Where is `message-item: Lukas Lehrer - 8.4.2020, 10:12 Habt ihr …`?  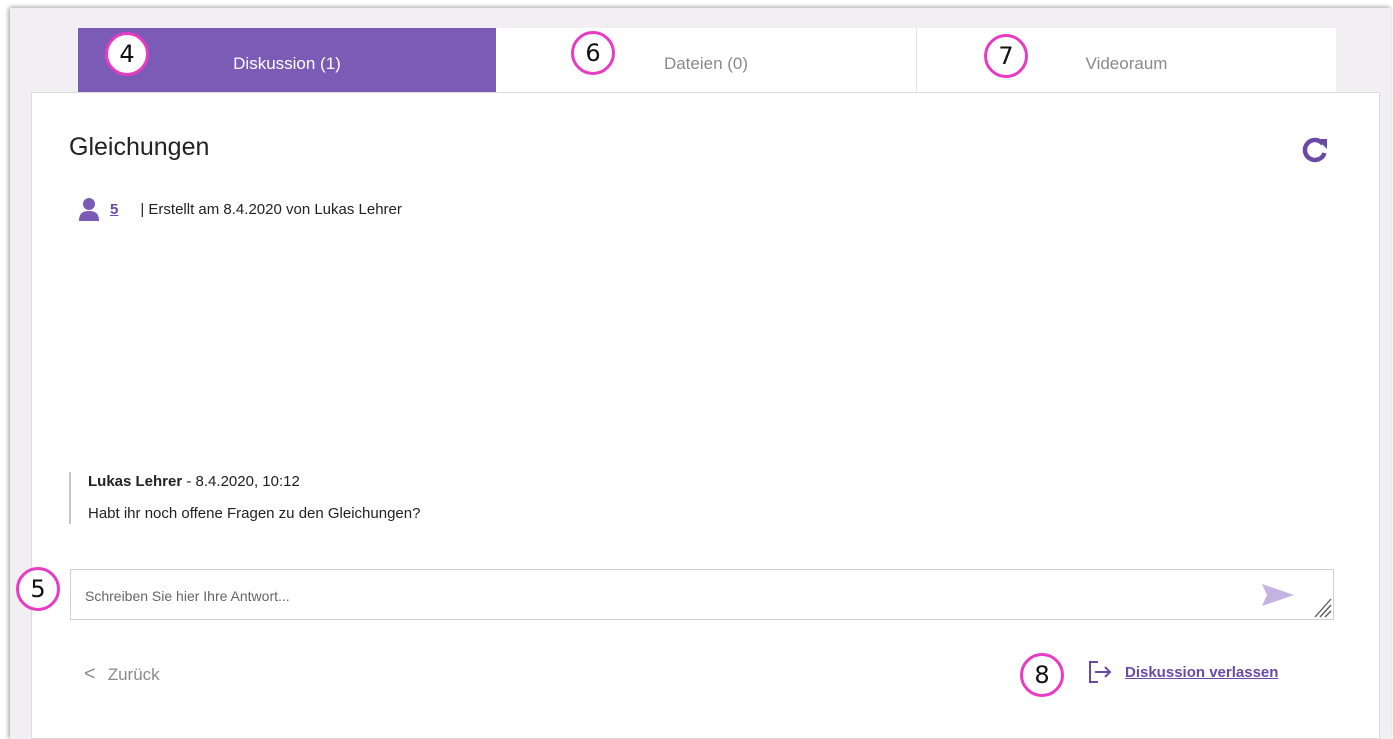
message-item: Lukas Lehrer - 8.4.2020, 10:12 Habt ihr … is located at coordinates (244, 498).